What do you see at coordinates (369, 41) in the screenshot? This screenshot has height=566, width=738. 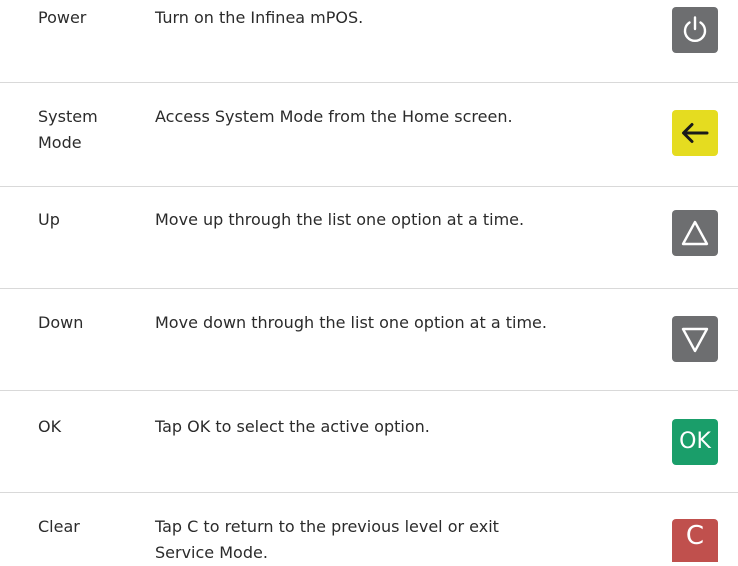 I see `table-row-power: Power Turn on the Infinea mPOS.` at bounding box center [369, 41].